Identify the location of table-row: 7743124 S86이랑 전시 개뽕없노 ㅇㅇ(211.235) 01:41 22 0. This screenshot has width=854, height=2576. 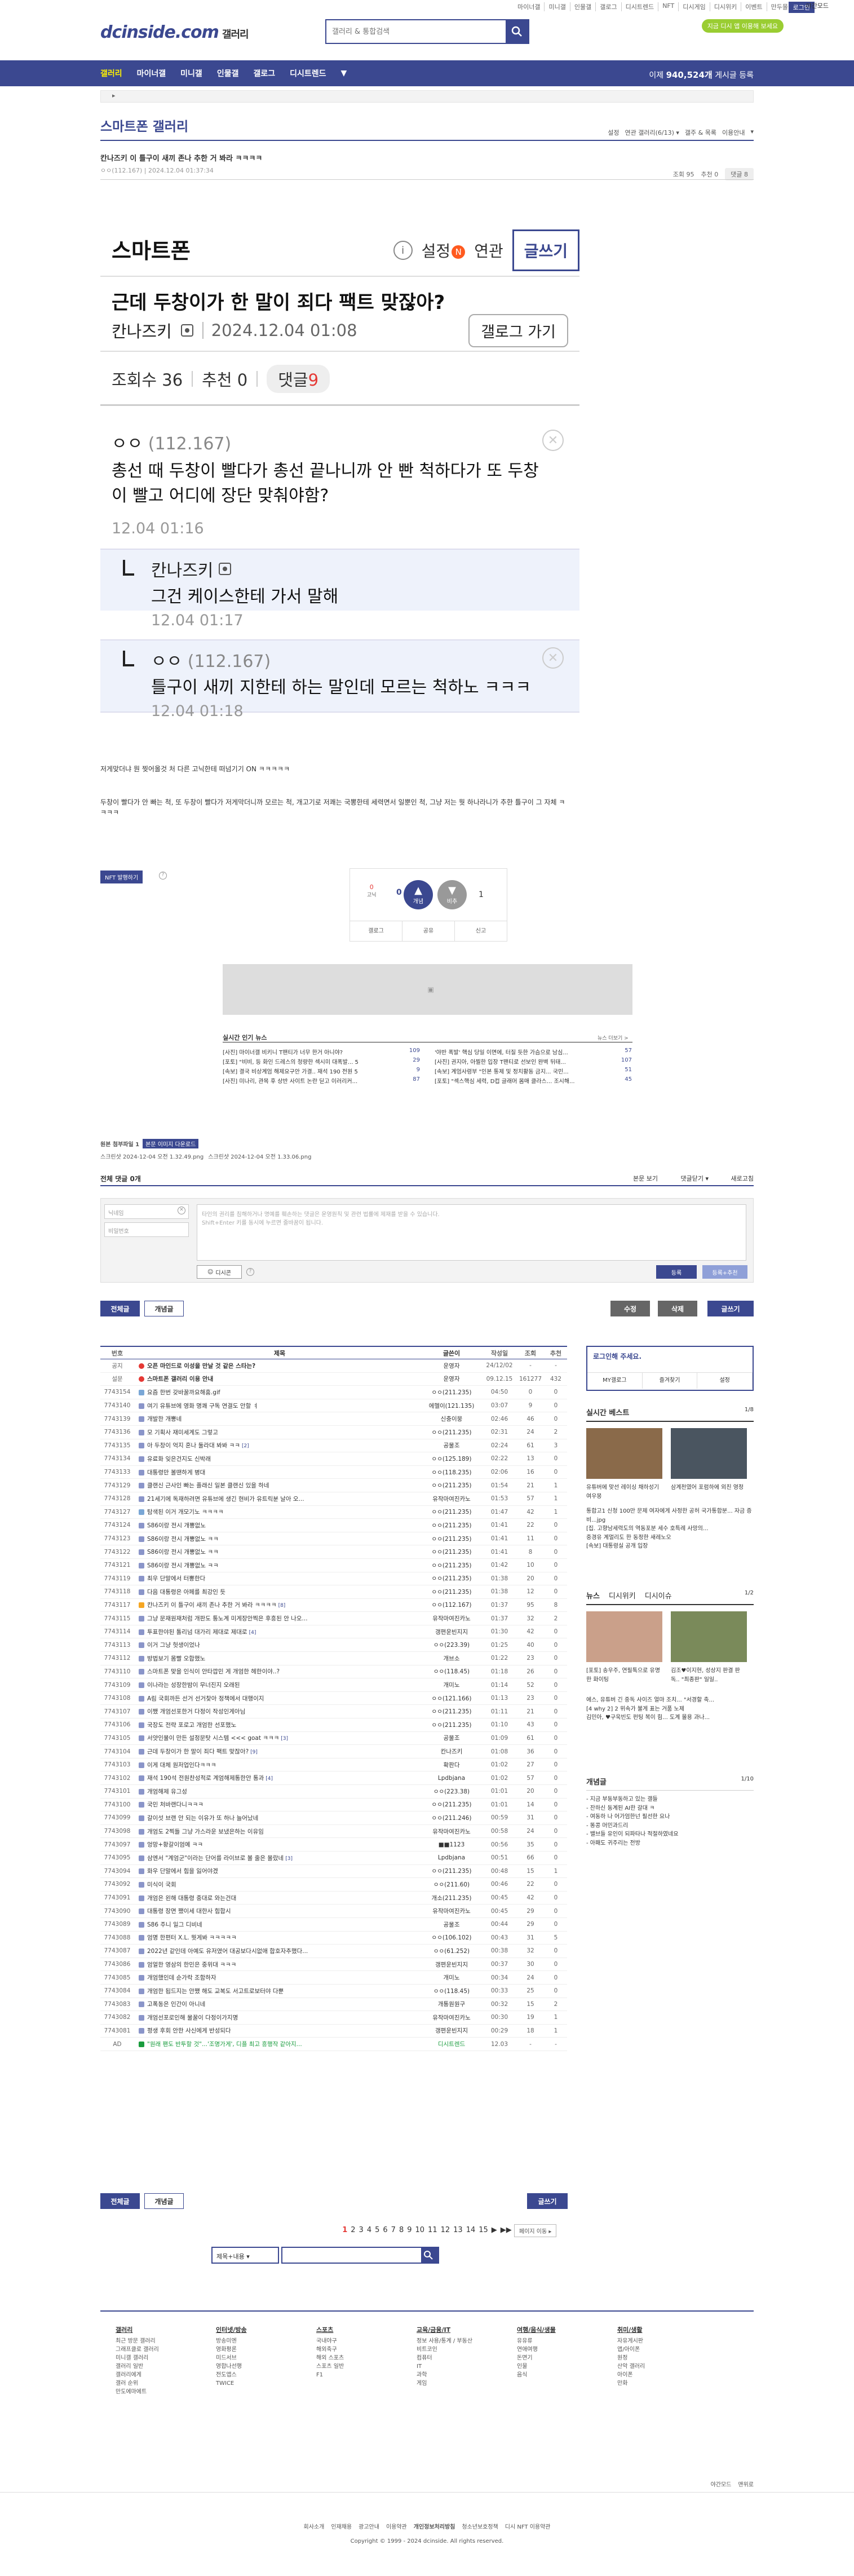
(333, 1526).